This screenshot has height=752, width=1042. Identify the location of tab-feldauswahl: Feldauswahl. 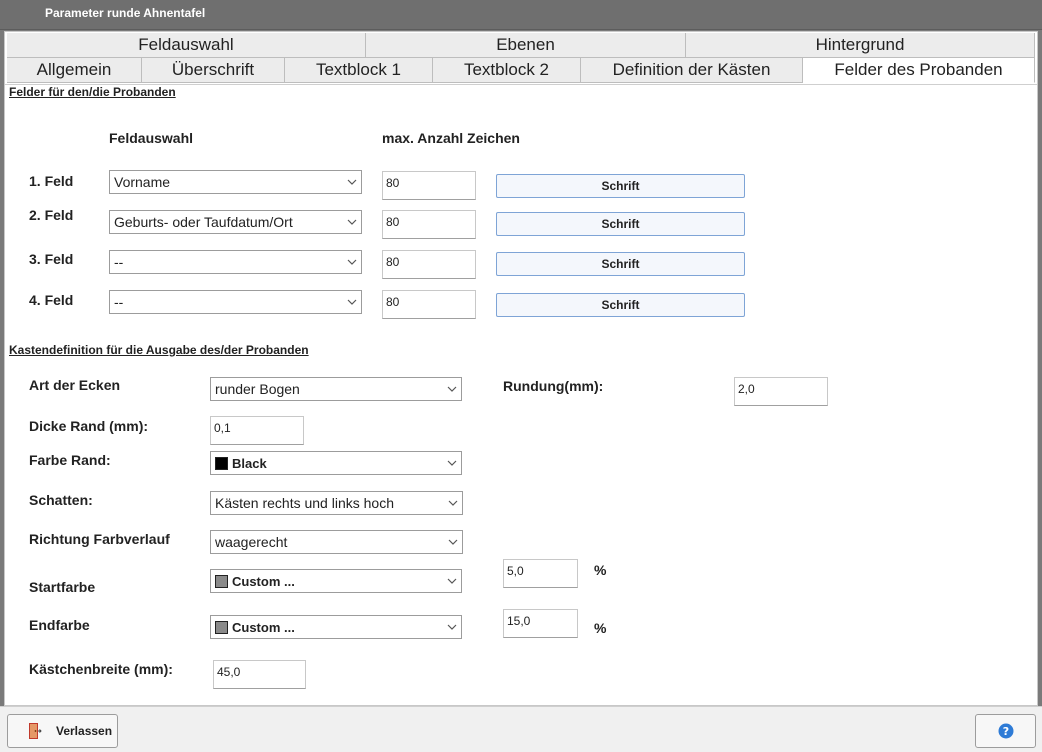
(186, 45).